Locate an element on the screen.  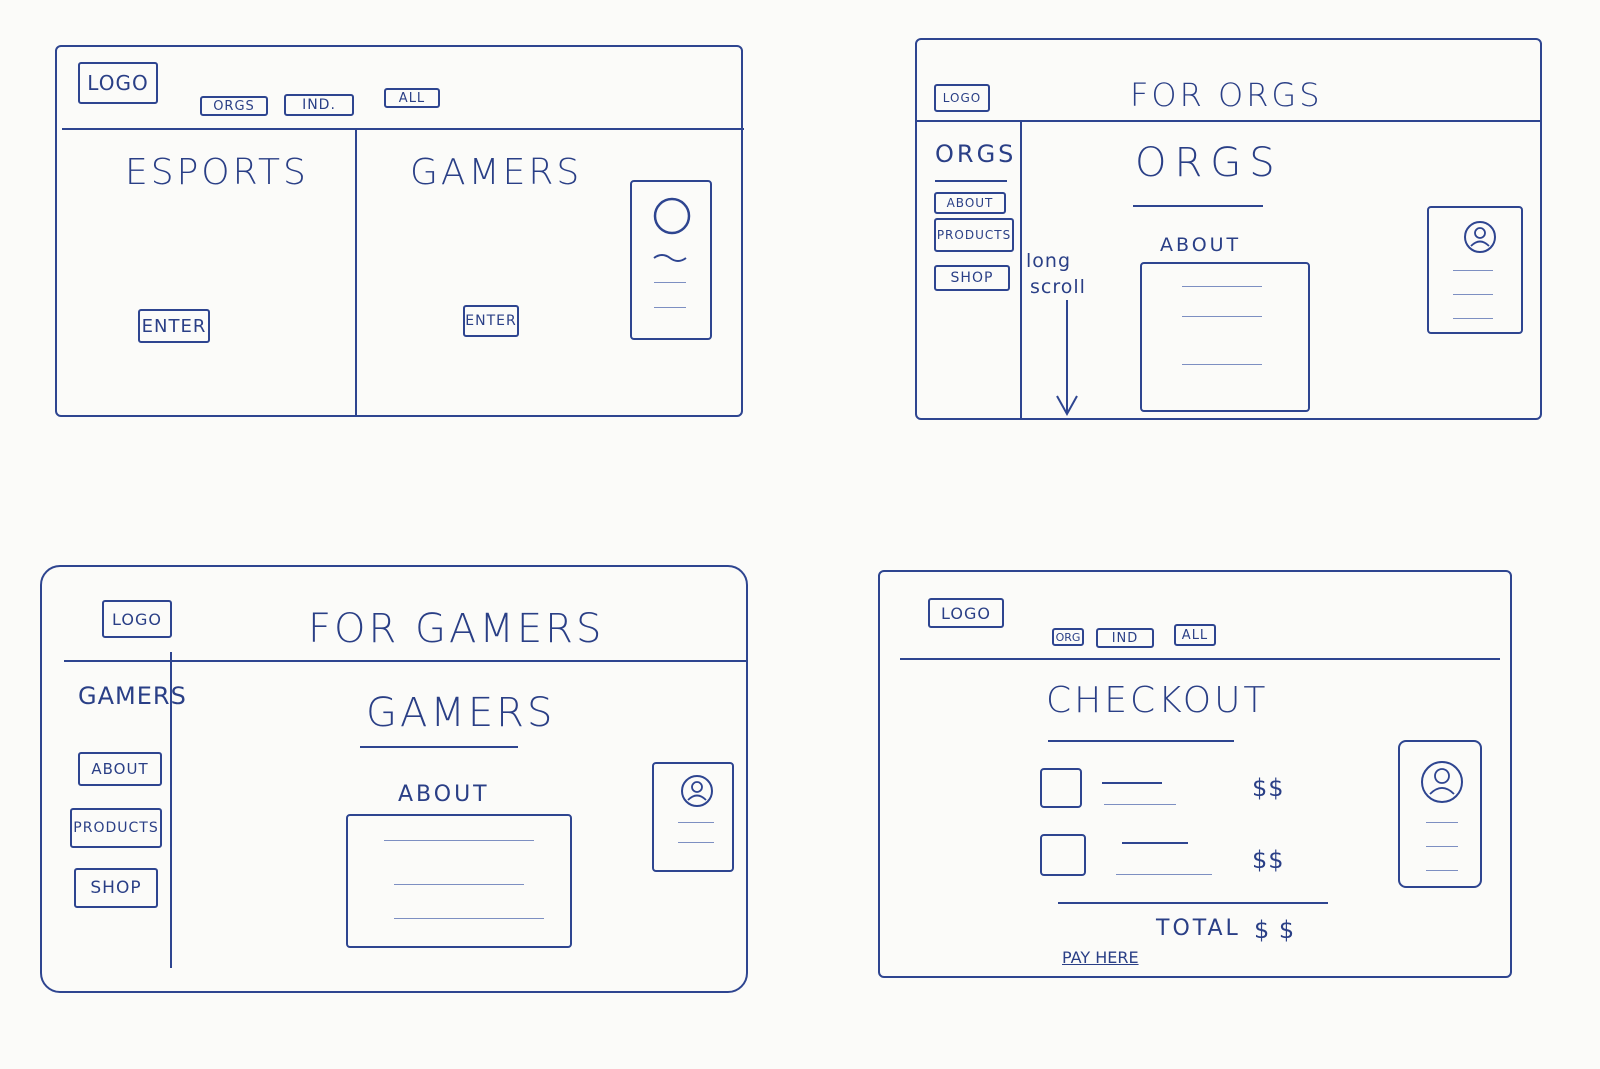
landing-split-divider is located at coordinates (356, 272).